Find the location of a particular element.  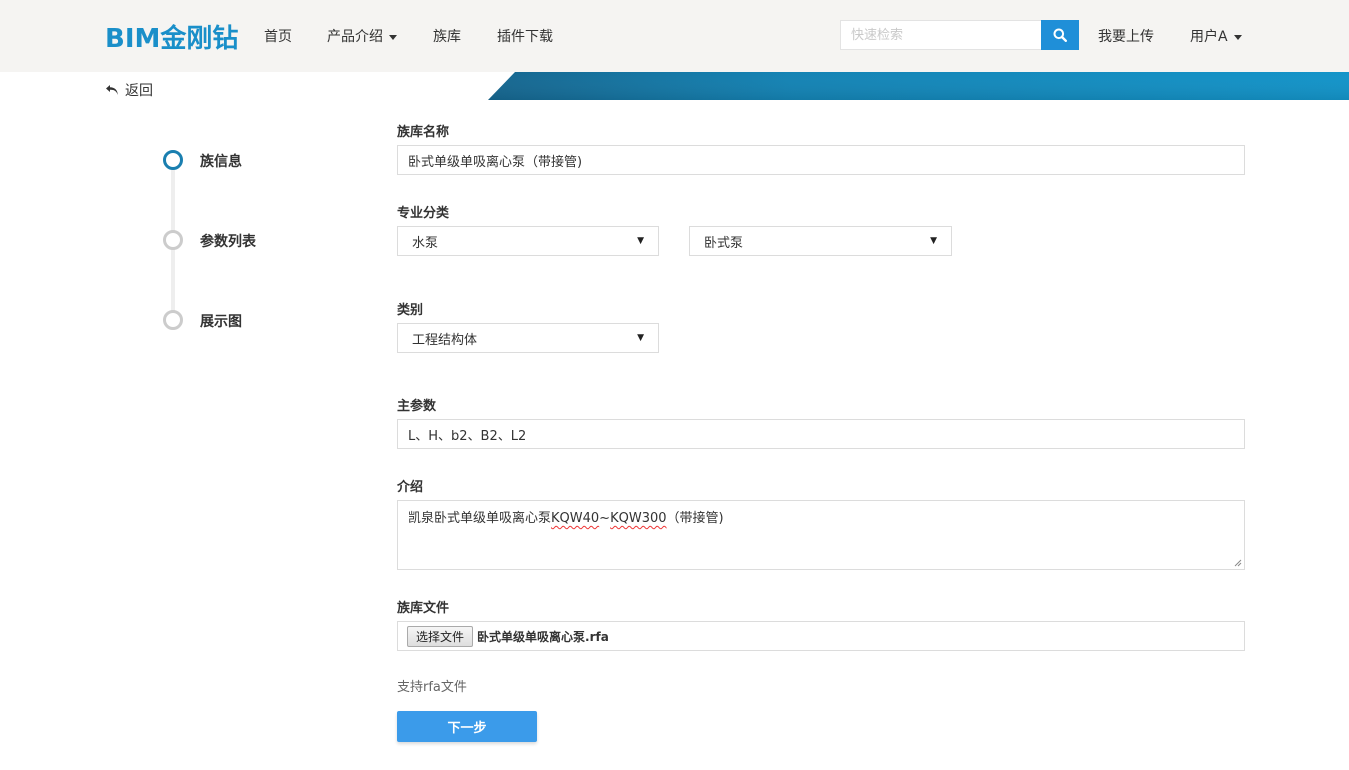

step-indicator-active is located at coordinates (173, 160).